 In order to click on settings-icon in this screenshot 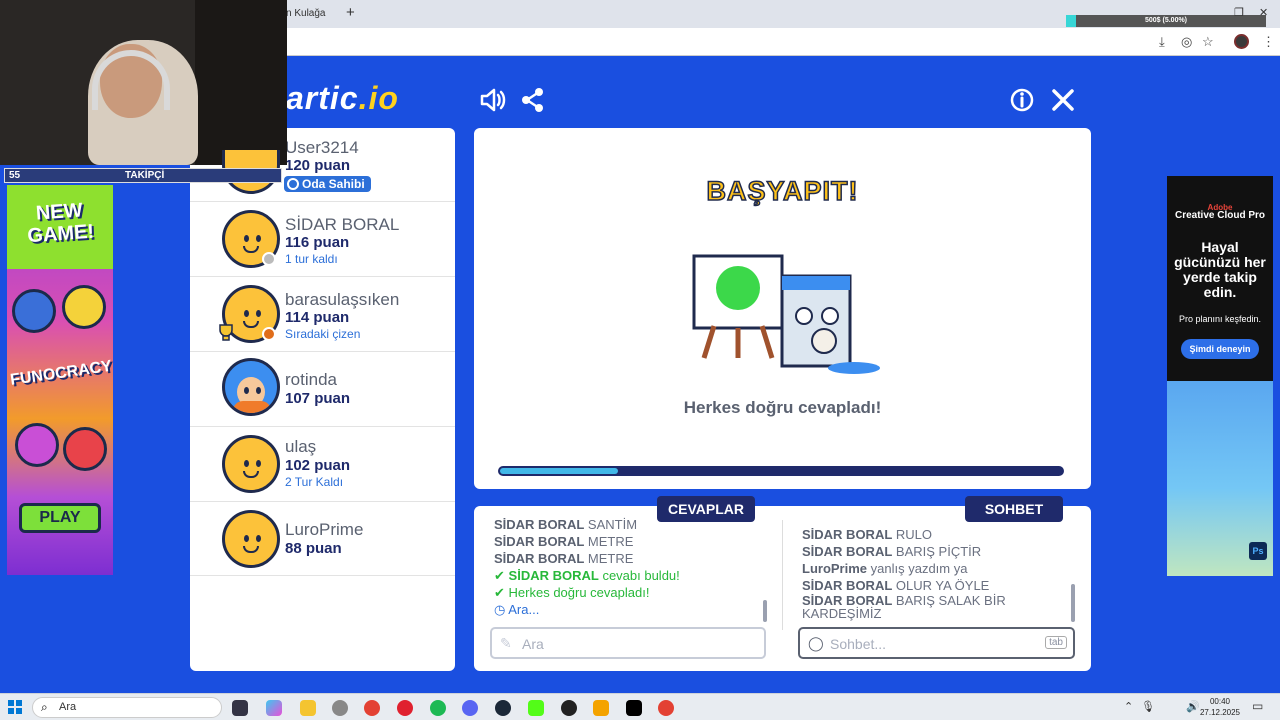, I will do `click(340, 708)`.